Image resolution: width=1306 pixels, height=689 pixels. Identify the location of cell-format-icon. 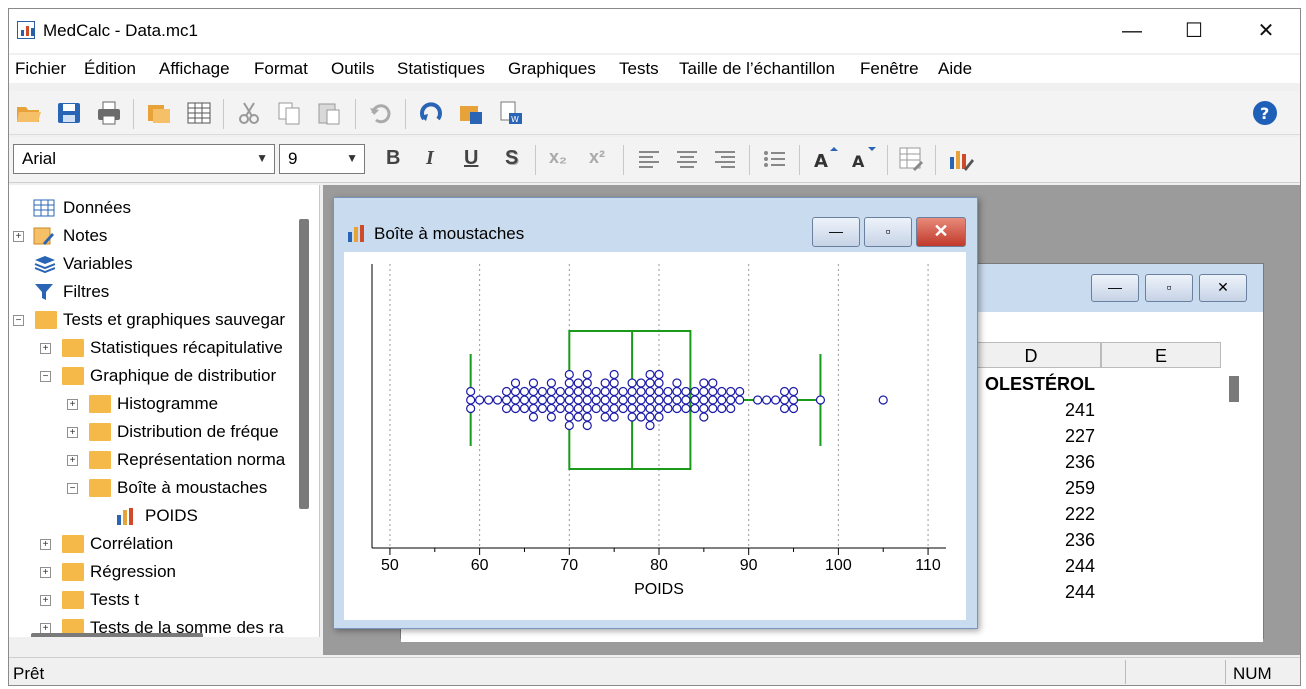
(911, 159).